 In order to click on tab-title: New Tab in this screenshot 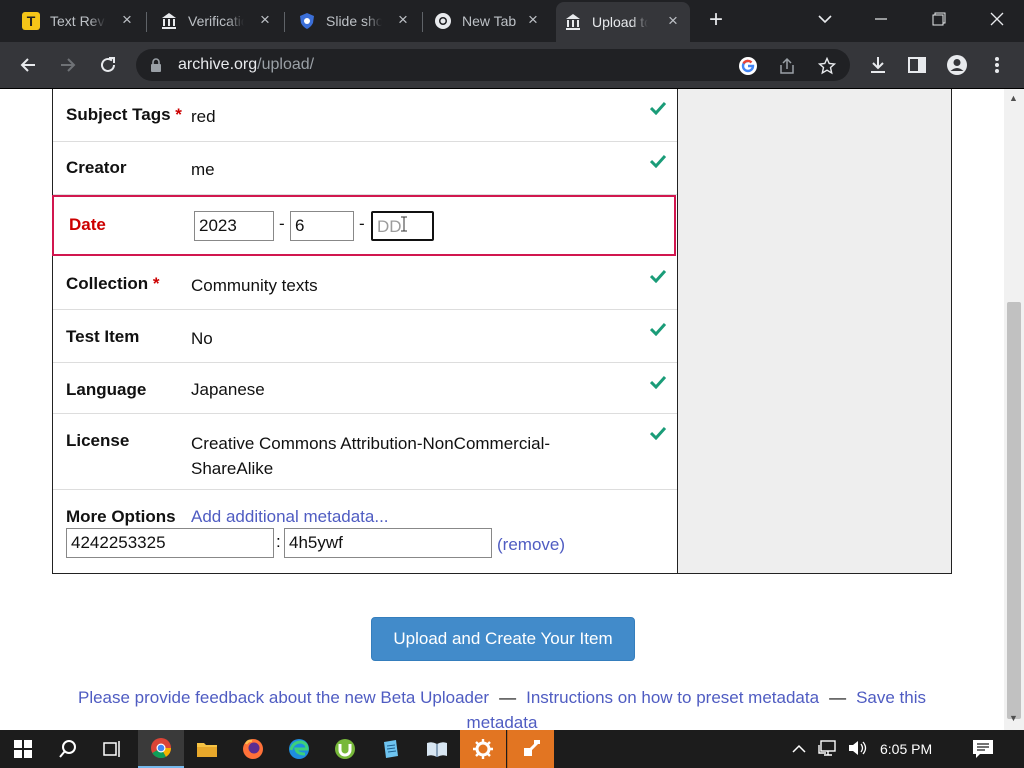, I will do `click(489, 21)`.